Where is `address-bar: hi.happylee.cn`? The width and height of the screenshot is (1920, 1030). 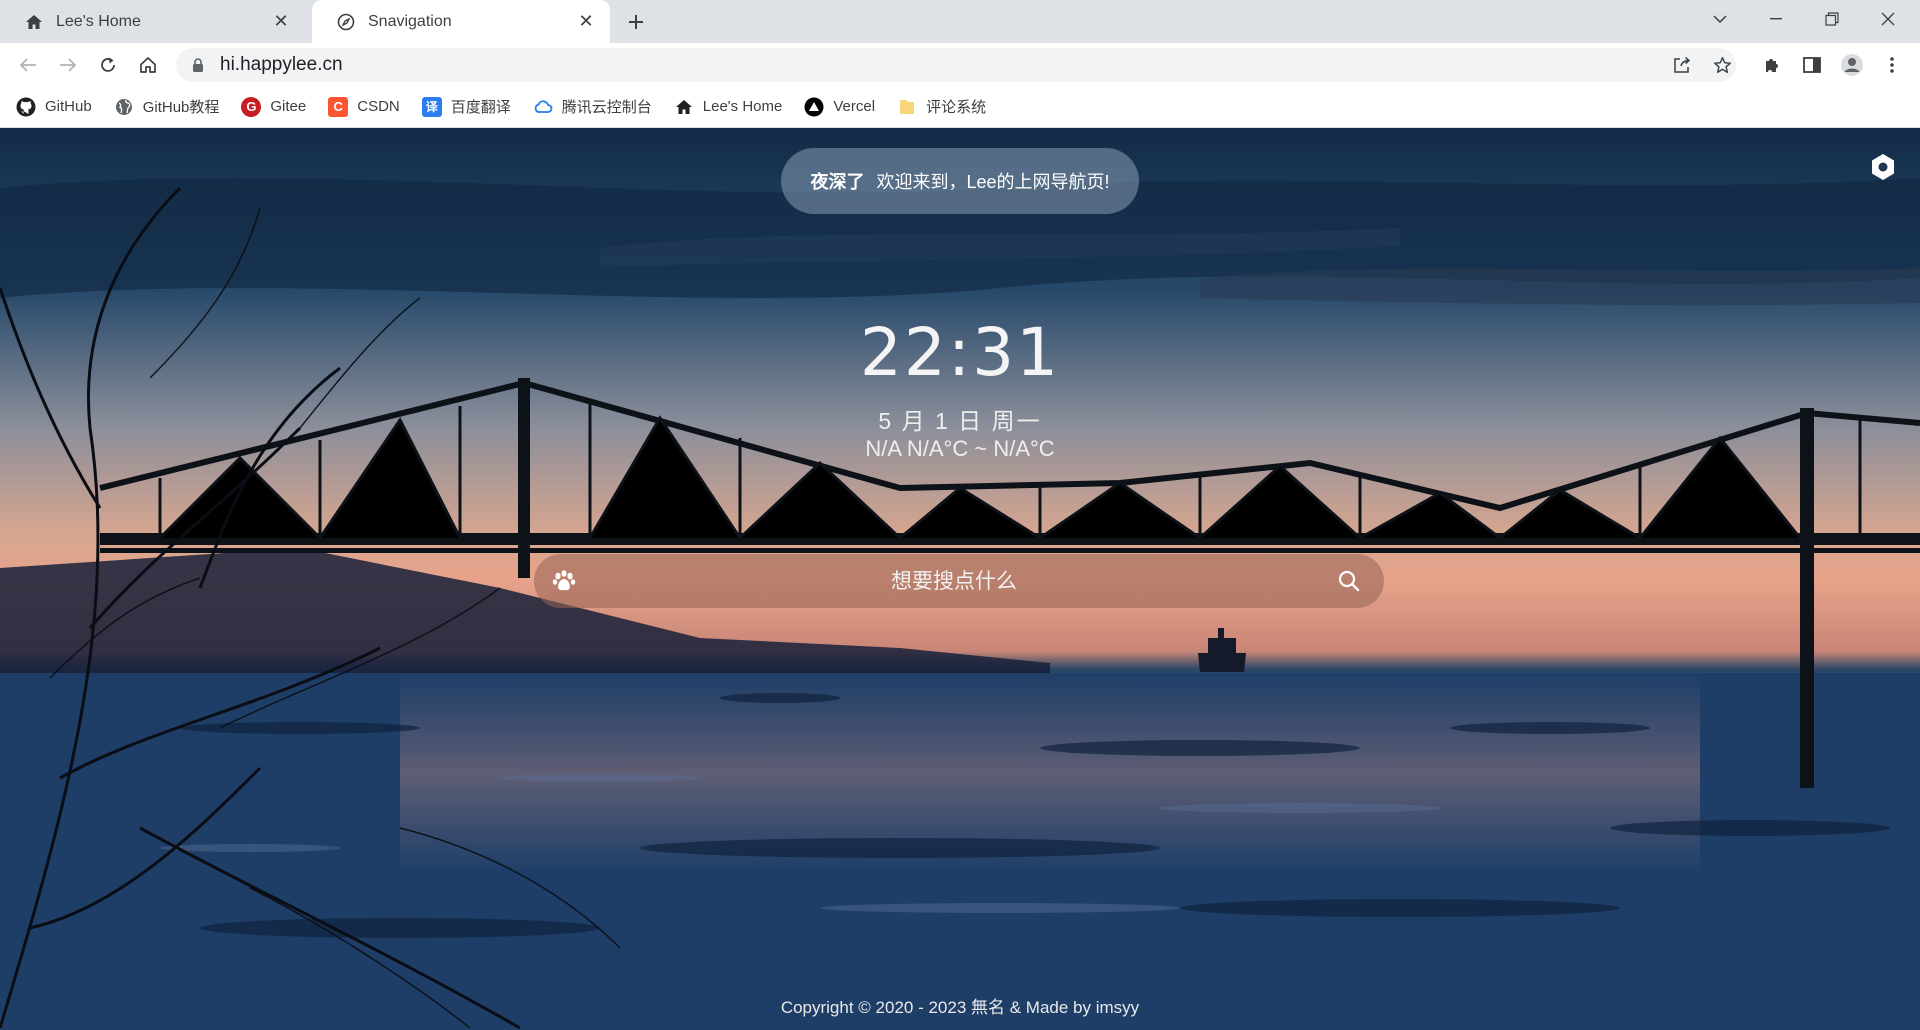
address-bar: hi.happylee.cn is located at coordinates (956, 65).